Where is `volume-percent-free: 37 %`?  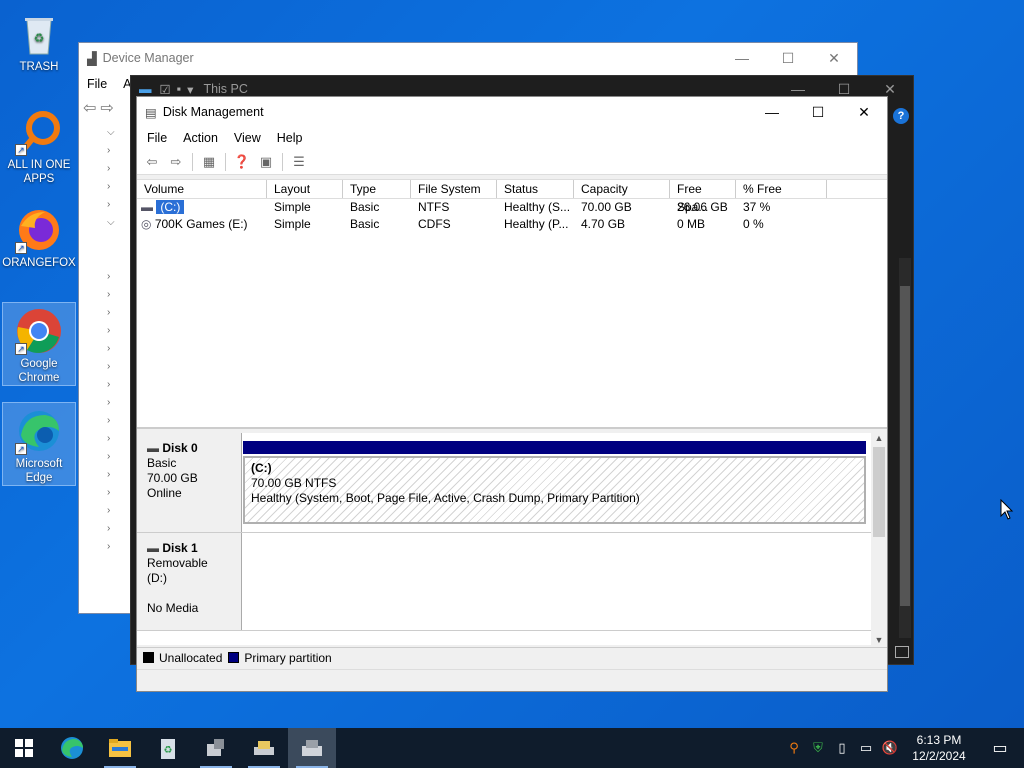
volume-percent-free: 37 % is located at coordinates (757, 207).